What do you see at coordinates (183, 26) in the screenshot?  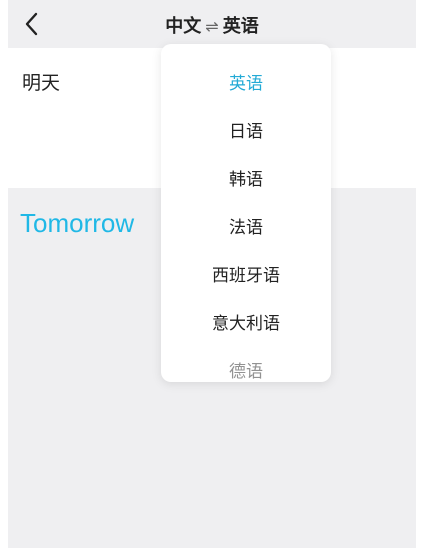 I see `source-language-label: 中文` at bounding box center [183, 26].